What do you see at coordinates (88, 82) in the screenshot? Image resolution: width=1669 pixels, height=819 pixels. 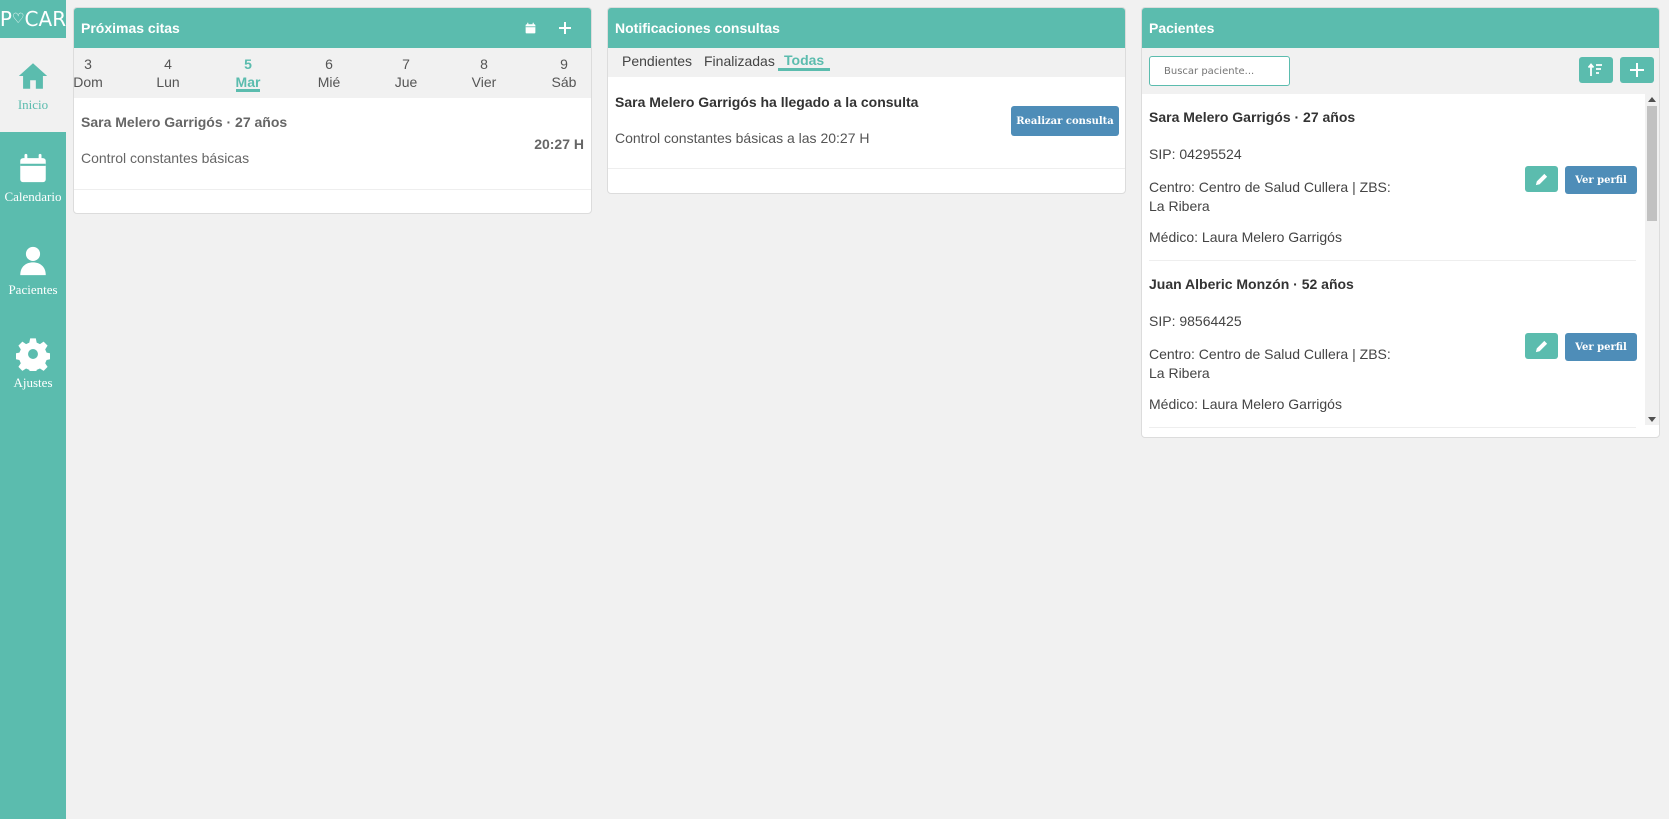 I see `day-name: Dom` at bounding box center [88, 82].